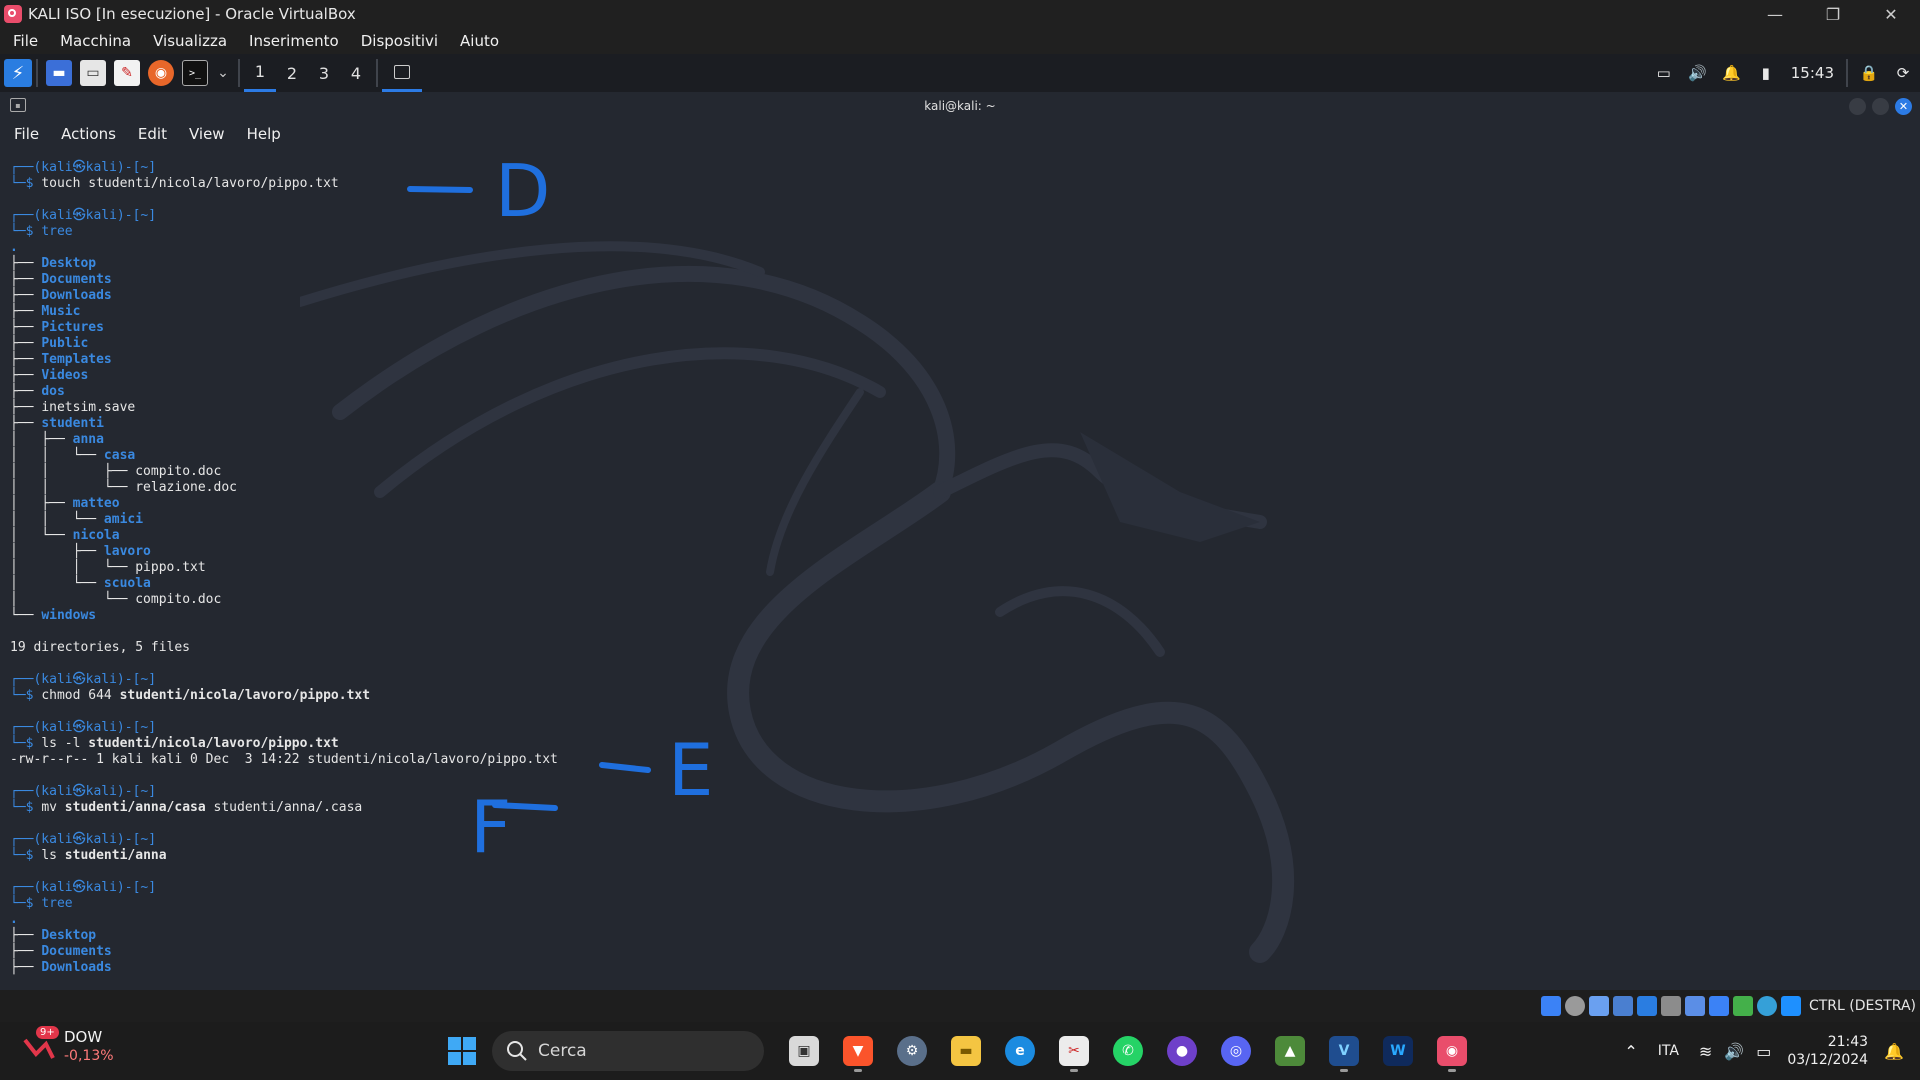 The width and height of the screenshot is (1920, 1080). What do you see at coordinates (72, 423) in the screenshot?
I see `tree-directory: studenti` at bounding box center [72, 423].